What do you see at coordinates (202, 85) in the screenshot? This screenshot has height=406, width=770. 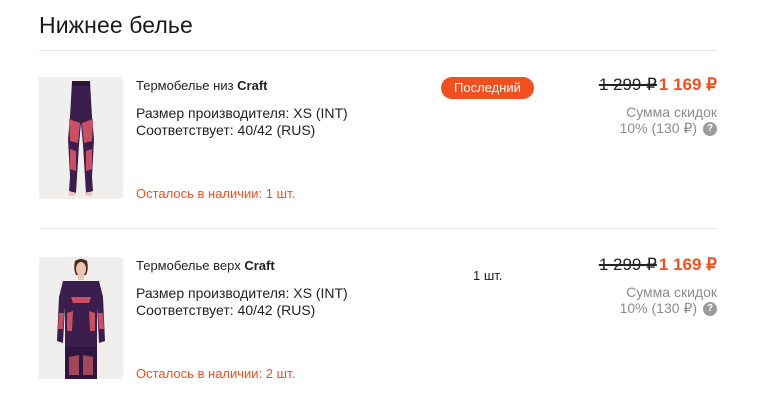 I see `product-name: Термобелье низ Craft` at bounding box center [202, 85].